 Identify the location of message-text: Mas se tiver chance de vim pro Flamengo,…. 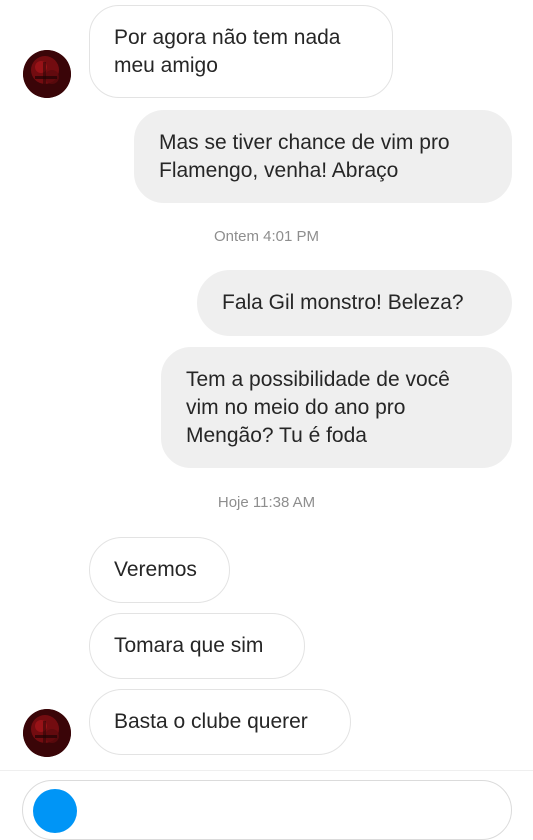
(304, 156).